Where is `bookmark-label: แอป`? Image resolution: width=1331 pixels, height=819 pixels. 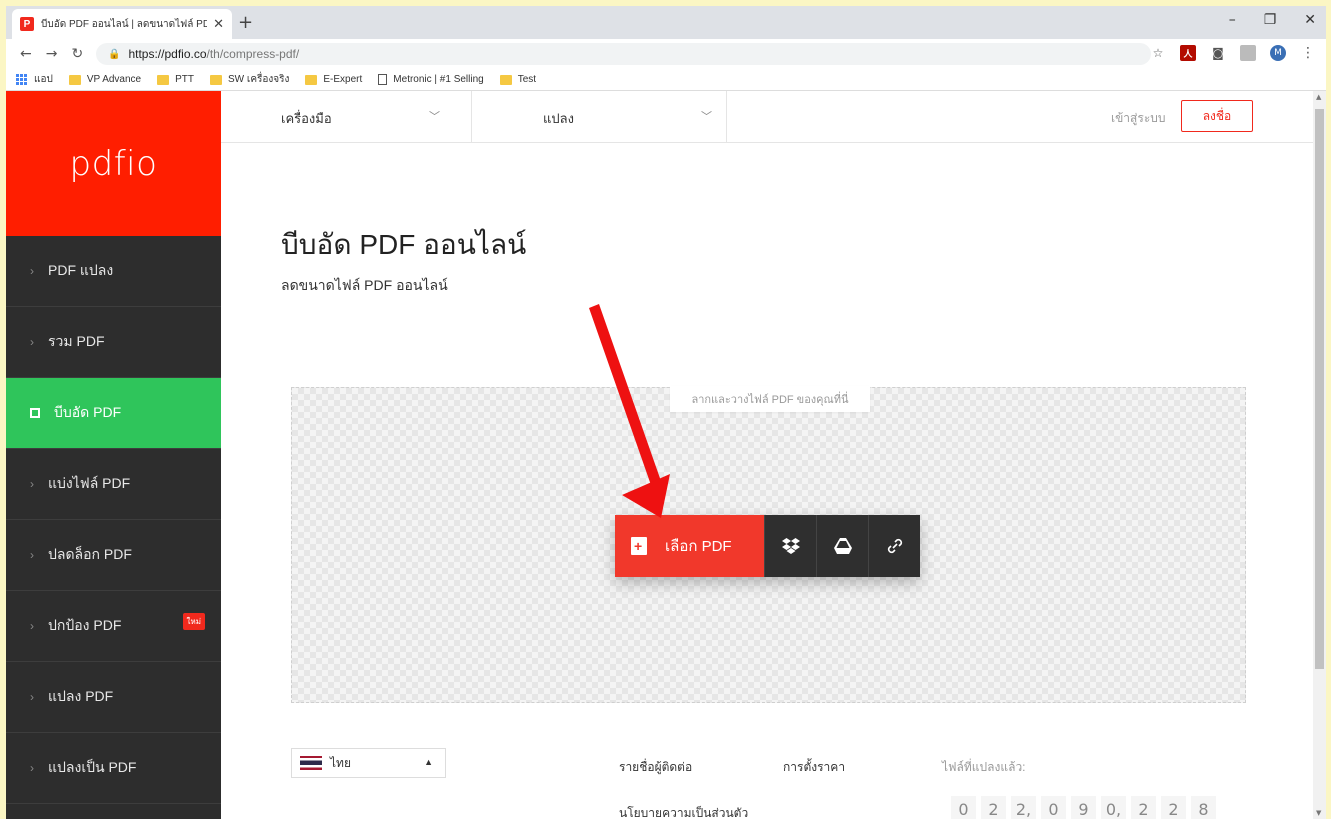 bookmark-label: แอป is located at coordinates (43, 79).